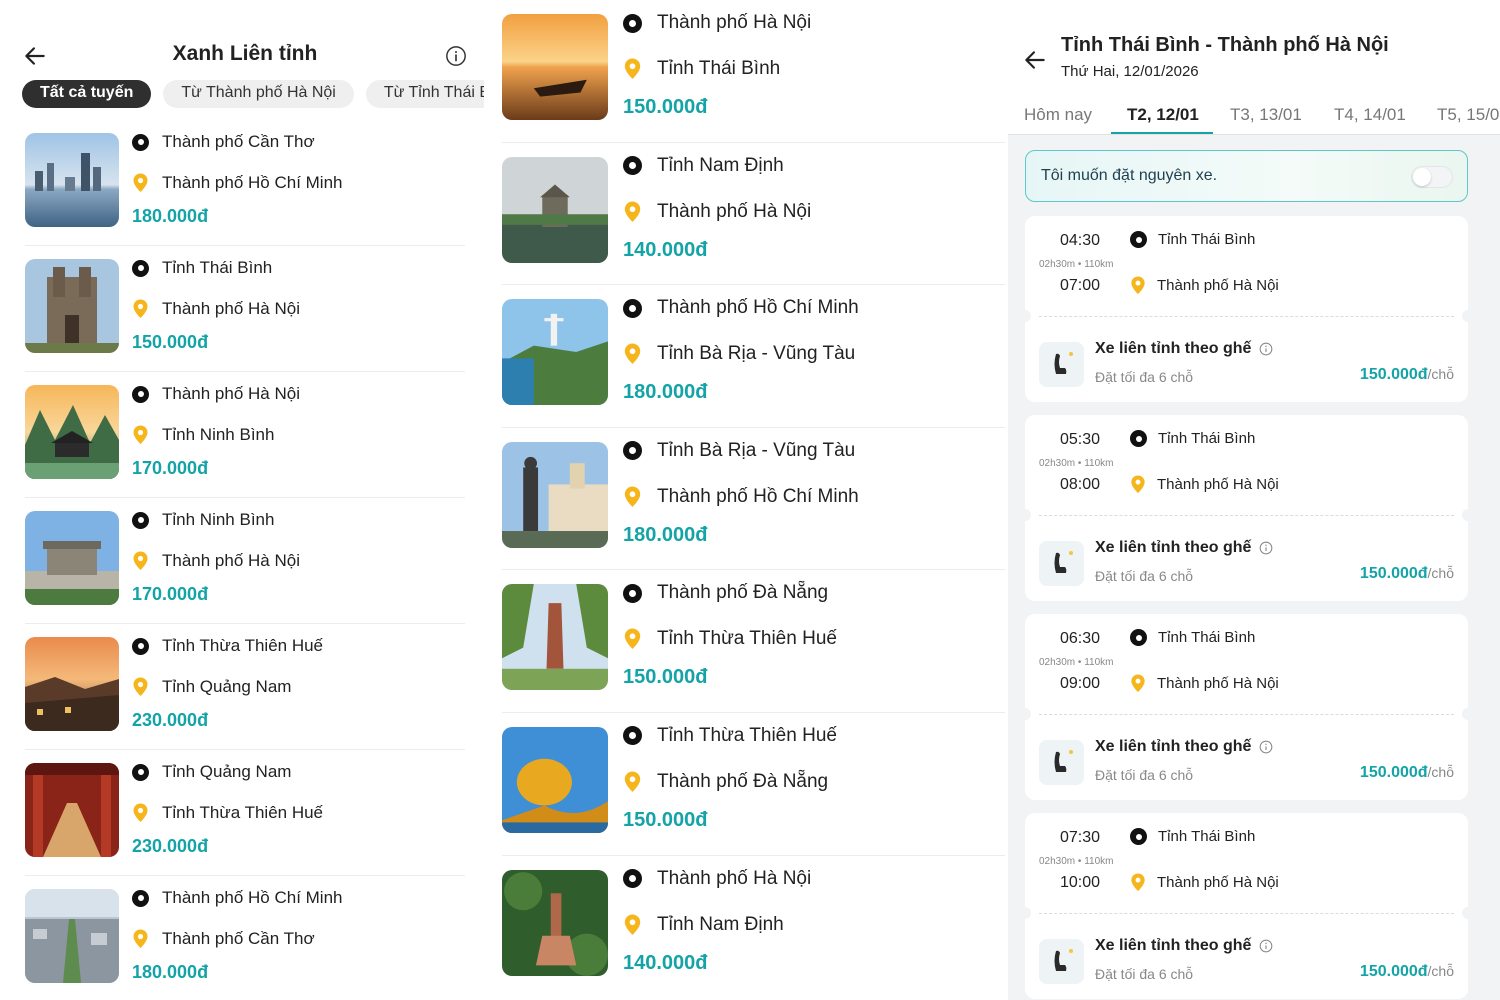 The width and height of the screenshot is (1500, 1000). Describe the element at coordinates (1080, 240) in the screenshot. I see `departure-time: 04:30` at that location.